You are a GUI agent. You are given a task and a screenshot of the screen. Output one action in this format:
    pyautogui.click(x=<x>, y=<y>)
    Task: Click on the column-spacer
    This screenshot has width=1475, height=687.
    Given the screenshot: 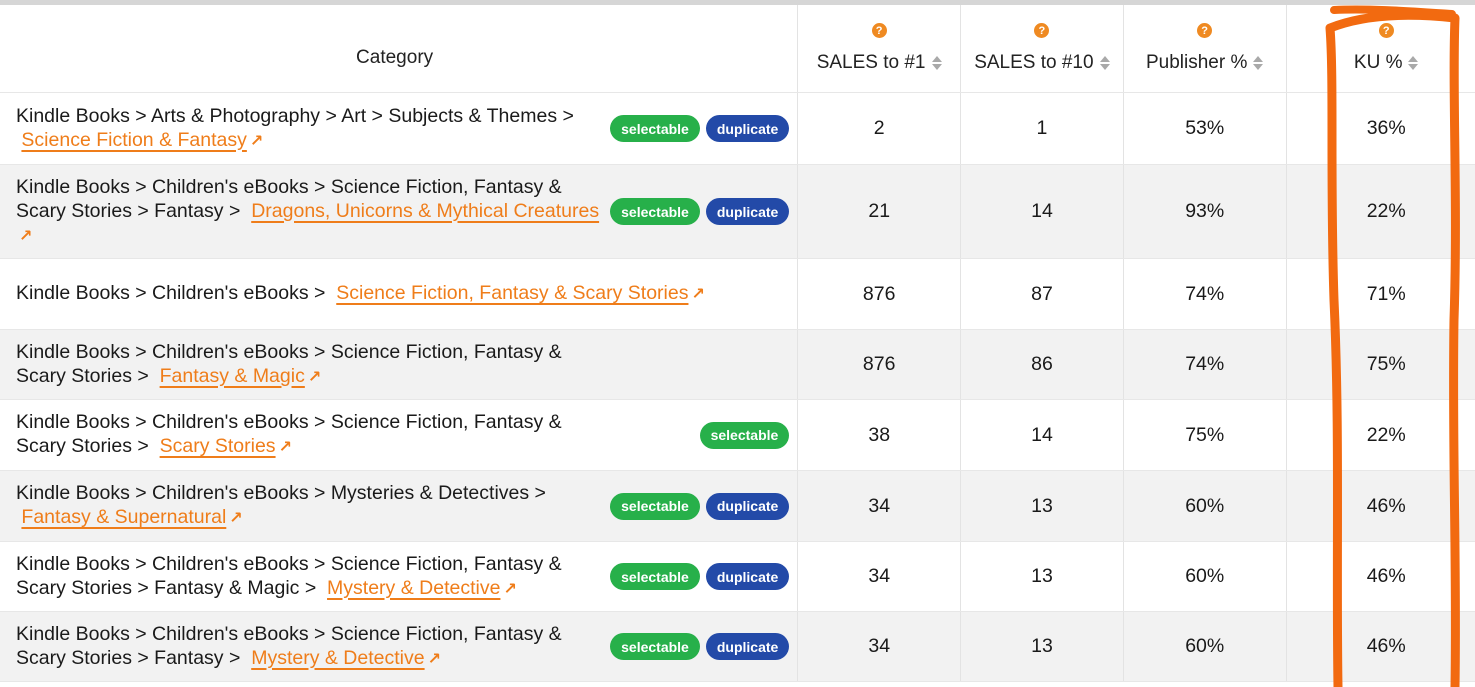 What is the action you would take?
    pyautogui.click(x=1295, y=48)
    